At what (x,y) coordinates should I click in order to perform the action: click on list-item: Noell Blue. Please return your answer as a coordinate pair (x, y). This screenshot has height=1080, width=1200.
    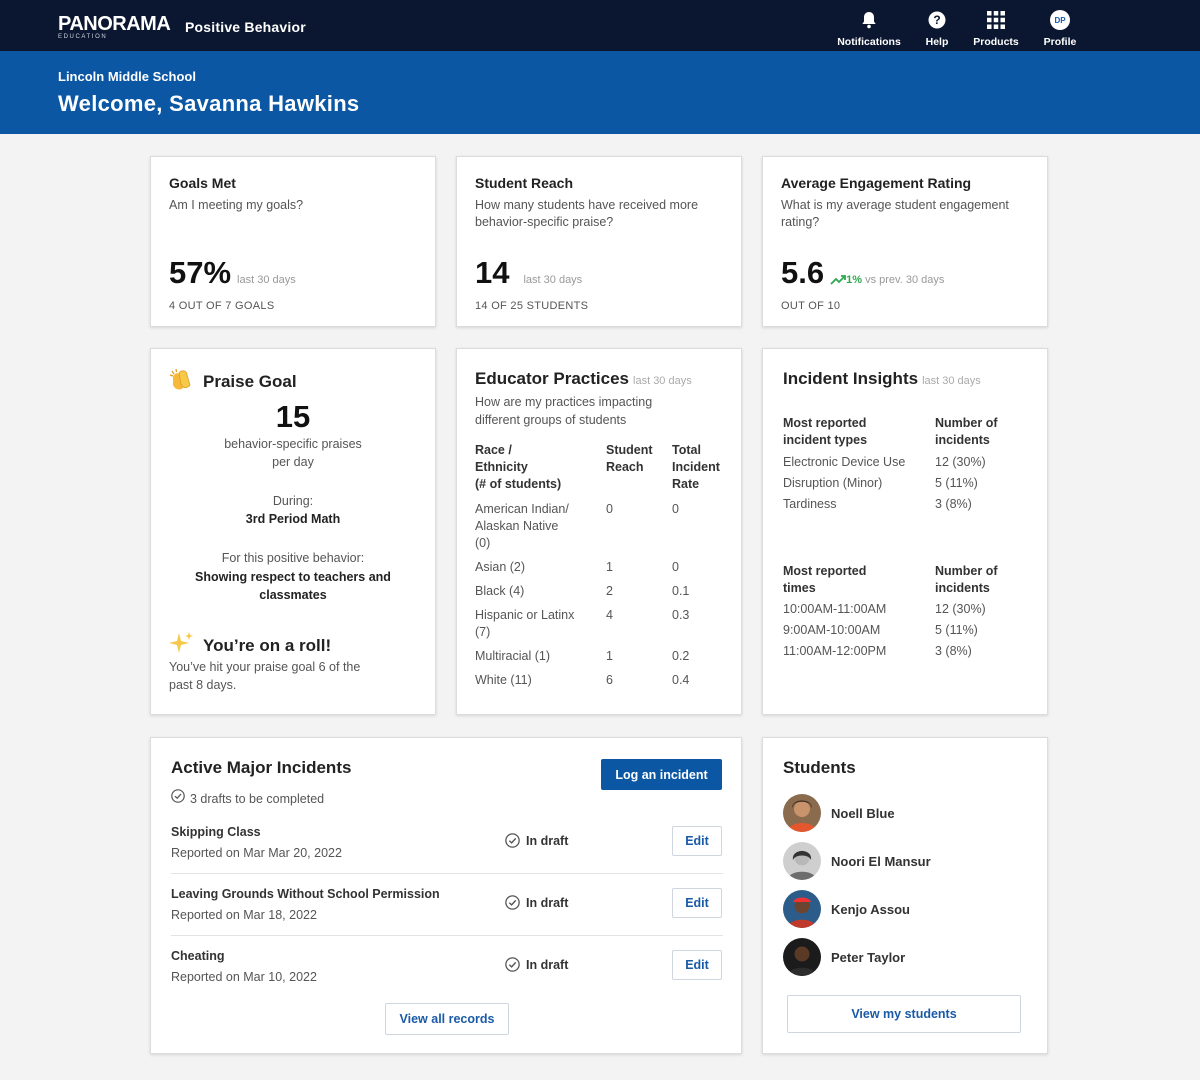
    Looking at the image, I should click on (839, 813).